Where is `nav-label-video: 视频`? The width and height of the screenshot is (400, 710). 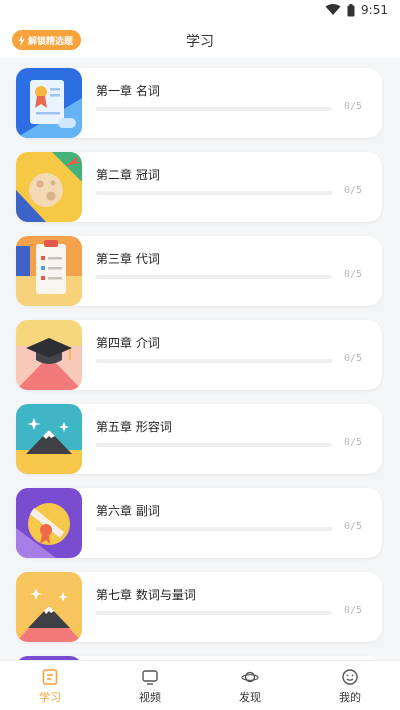
nav-label-video: 视频 is located at coordinates (150, 697).